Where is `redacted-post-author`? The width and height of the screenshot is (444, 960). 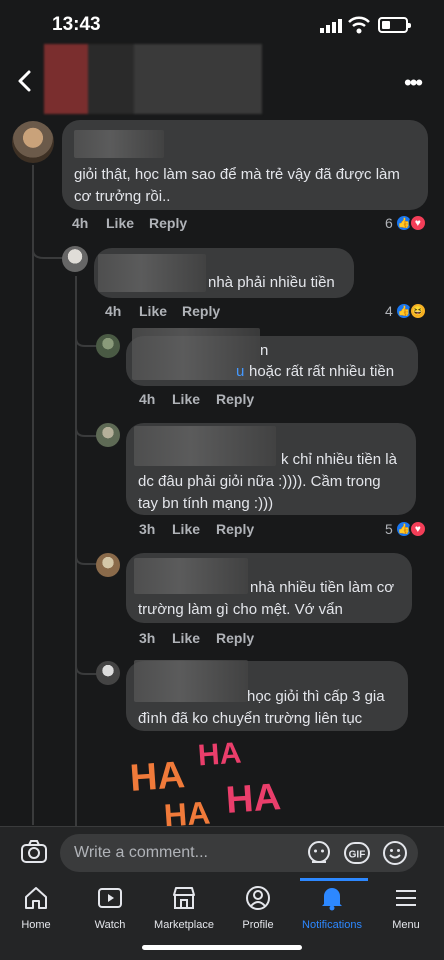 redacted-post-author is located at coordinates (153, 79).